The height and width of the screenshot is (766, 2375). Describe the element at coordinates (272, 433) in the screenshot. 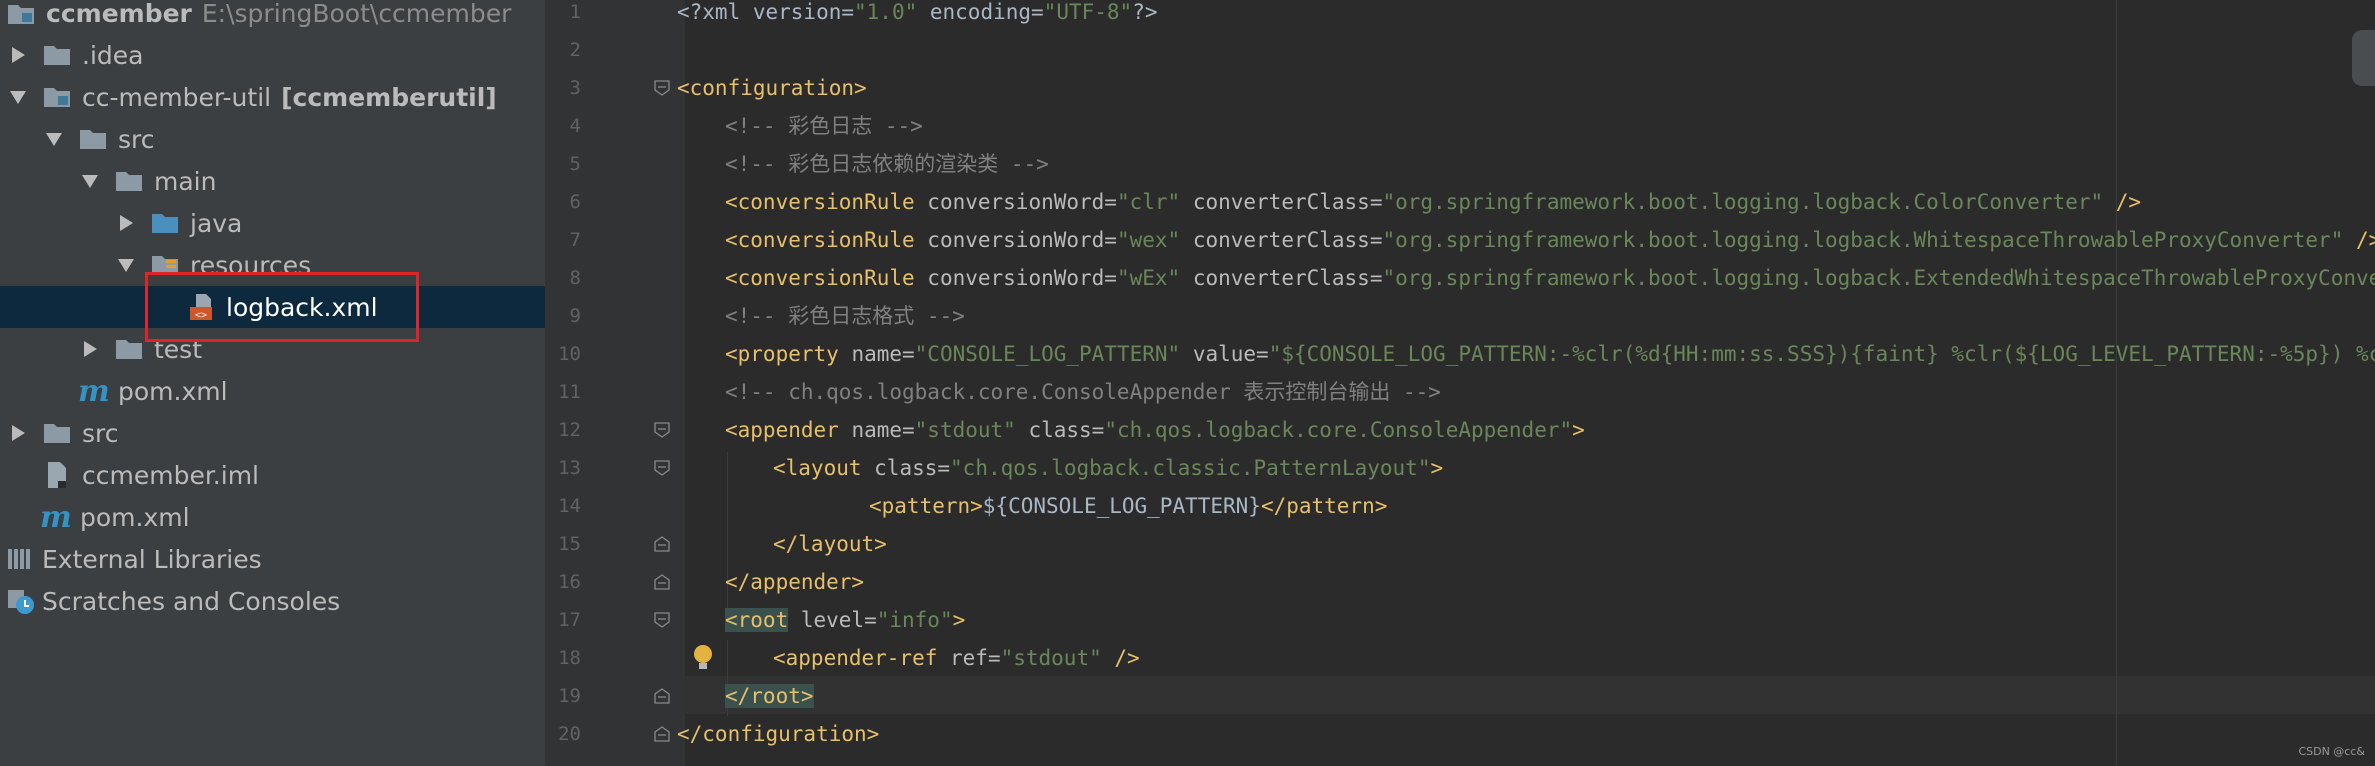

I see `tree-item-src-root: src` at that location.